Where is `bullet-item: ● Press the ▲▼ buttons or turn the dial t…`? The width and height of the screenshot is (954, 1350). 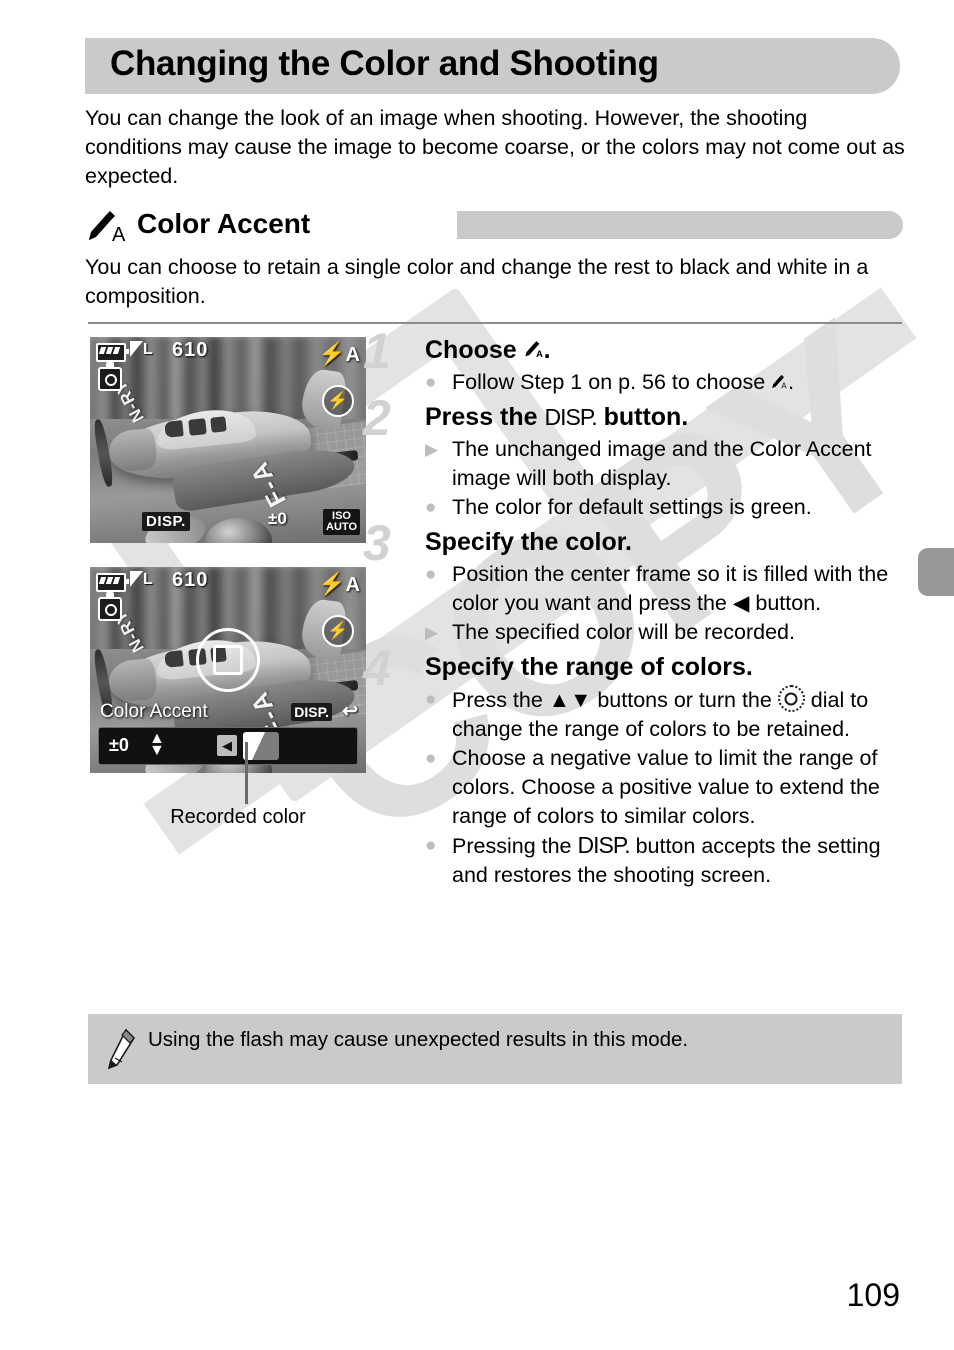
bullet-item: ● Press the ▲▼ buttons or turn the dial t… is located at coordinates (667, 714).